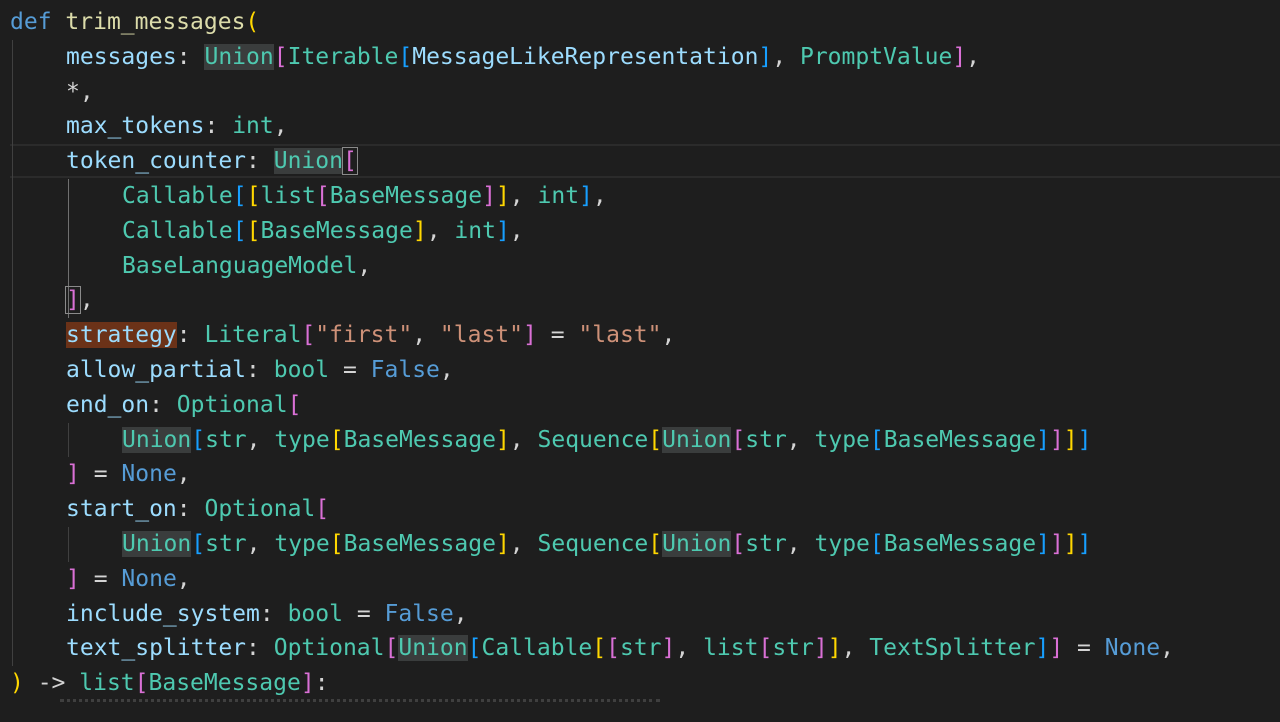  I want to click on code-line: include_system: bool = False,, so click(267, 614).